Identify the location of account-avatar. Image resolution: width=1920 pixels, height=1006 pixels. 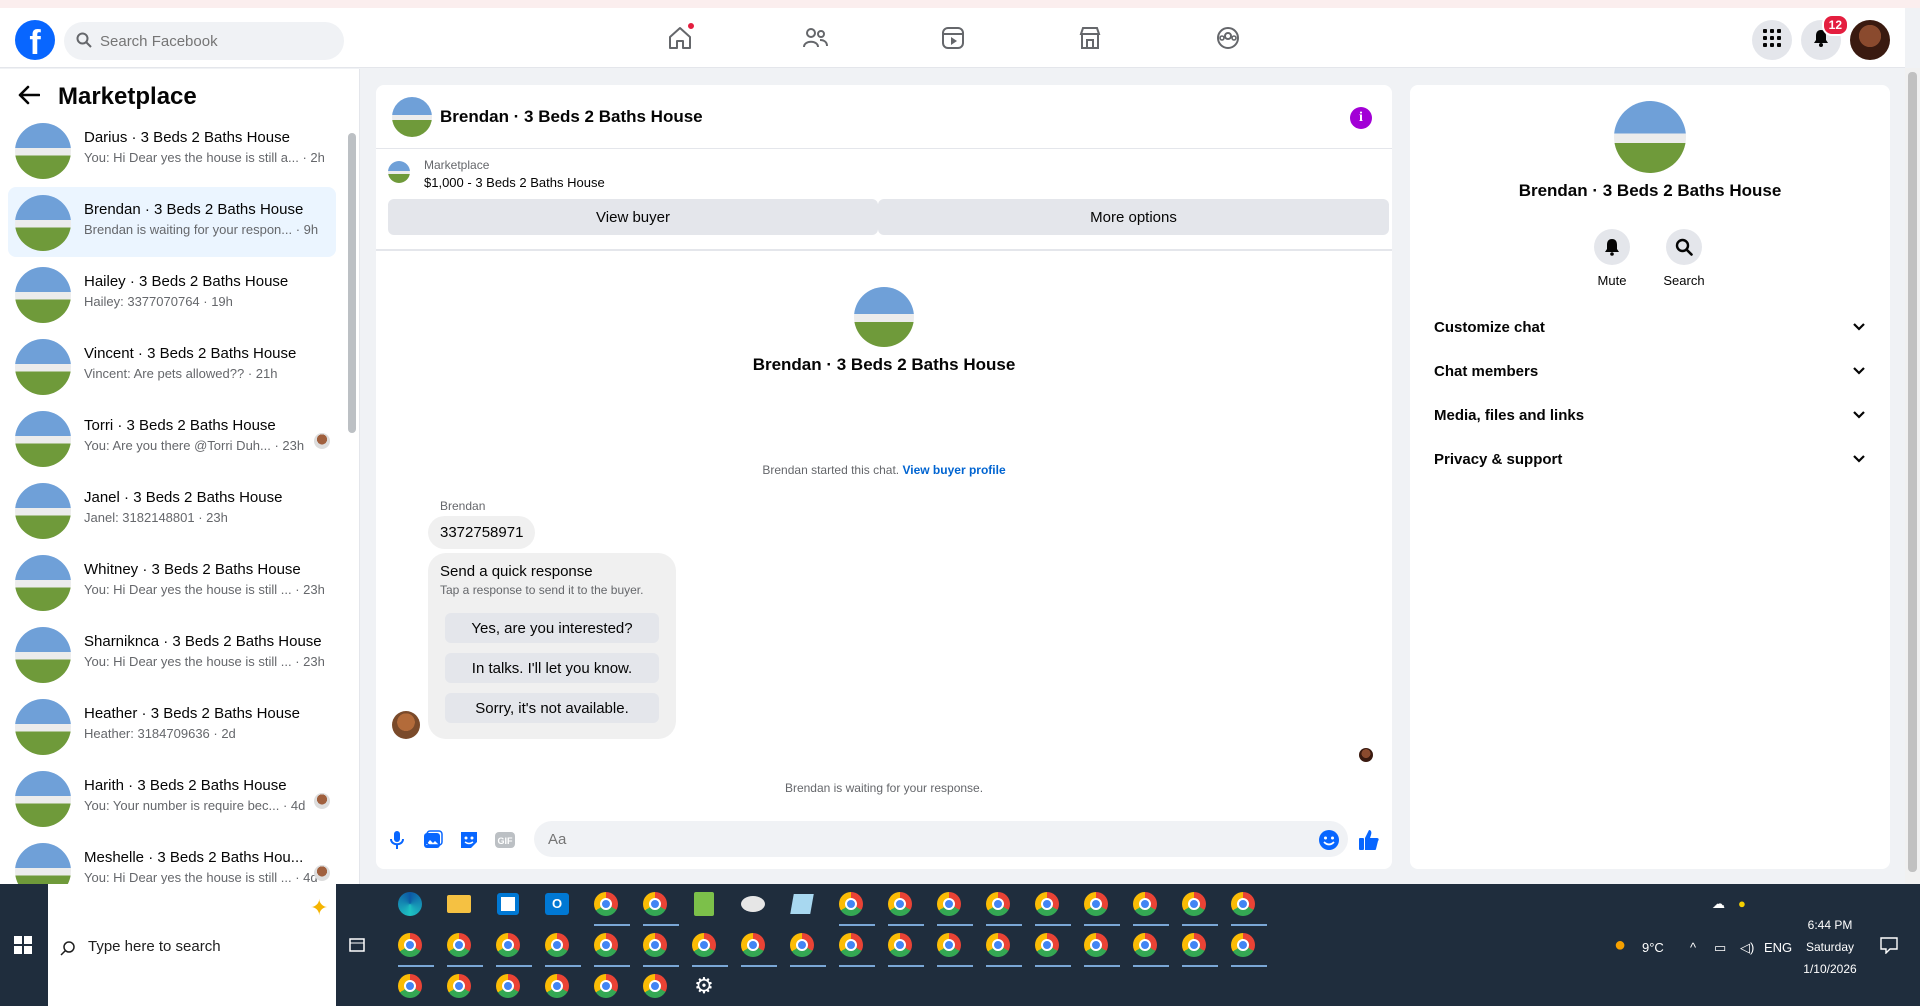
(1870, 40).